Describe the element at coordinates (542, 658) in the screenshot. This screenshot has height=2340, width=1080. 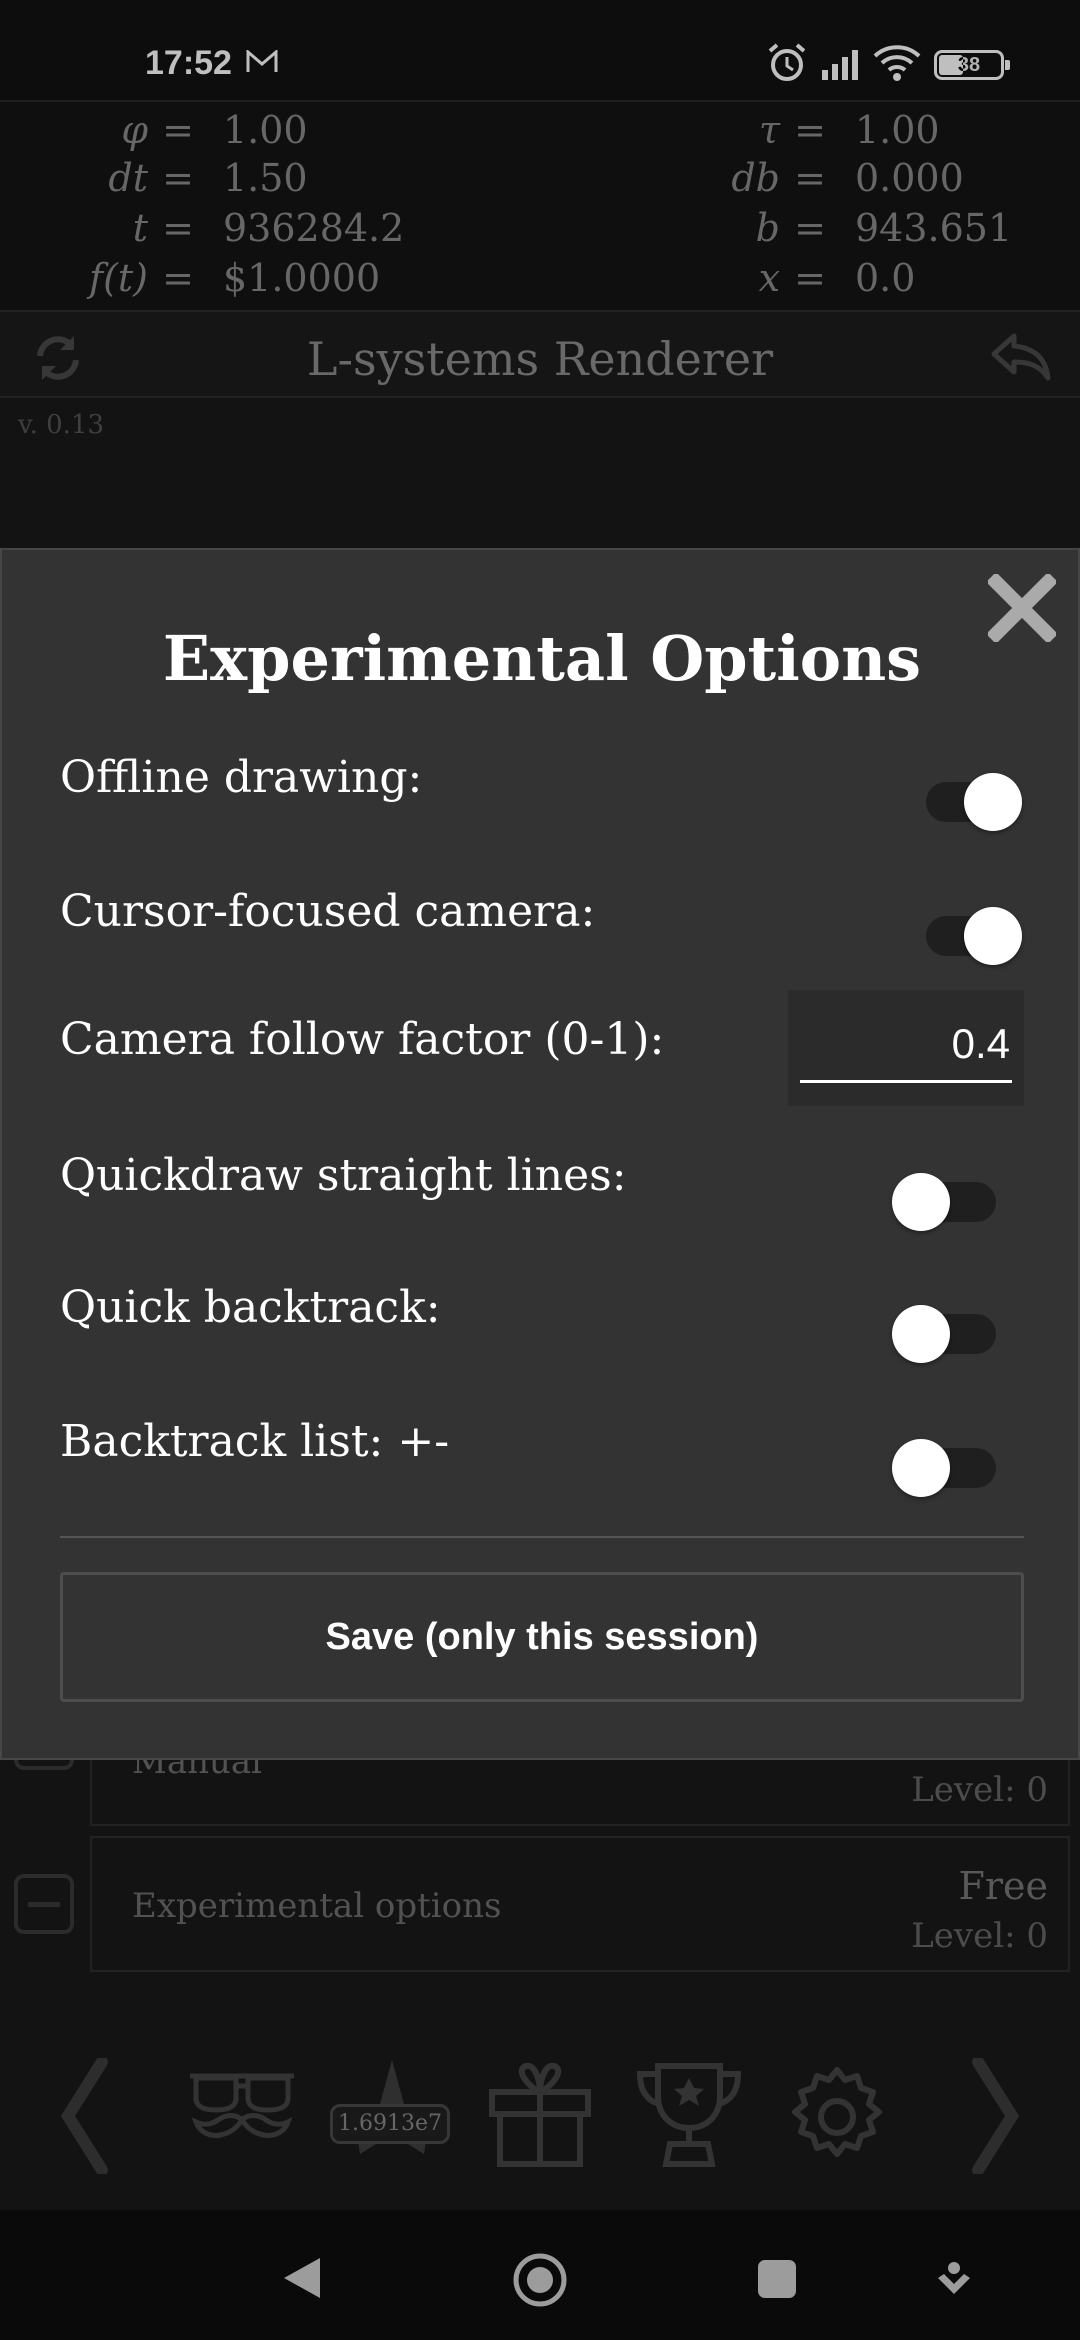
I see `dialog-title: Experimental Options` at that location.